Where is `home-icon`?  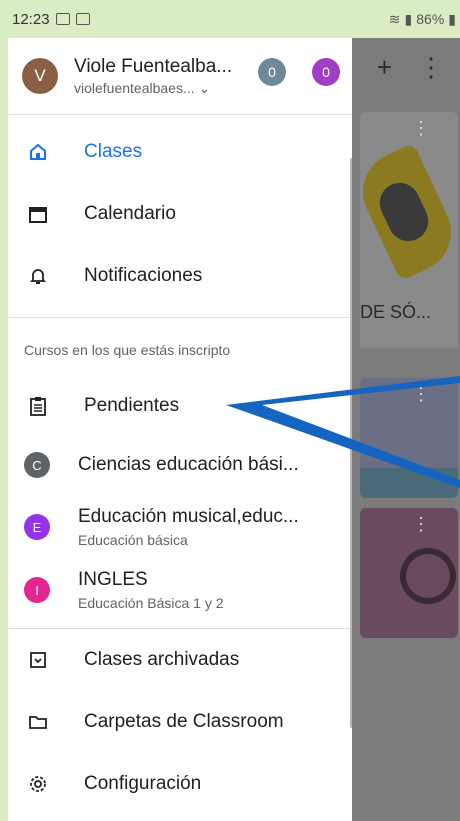
home-icon is located at coordinates (38, 152).